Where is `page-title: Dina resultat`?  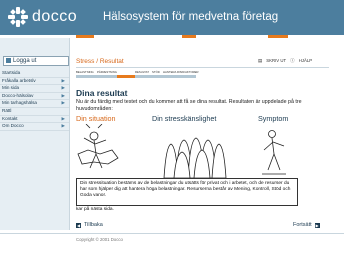
page-title: Dina resultat is located at coordinates (102, 93).